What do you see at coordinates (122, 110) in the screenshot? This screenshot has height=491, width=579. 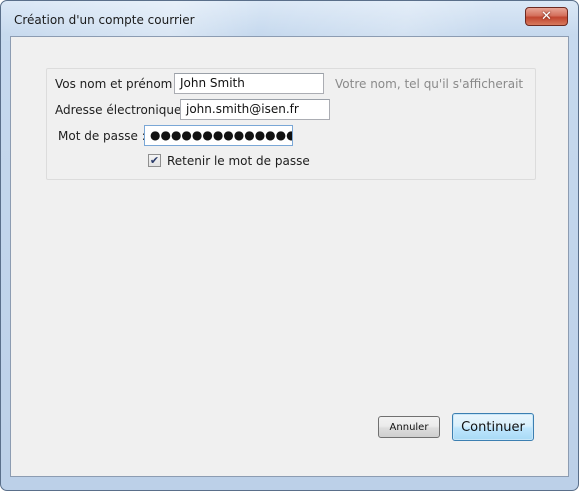 I see `email-label: Adresse électronique :` at bounding box center [122, 110].